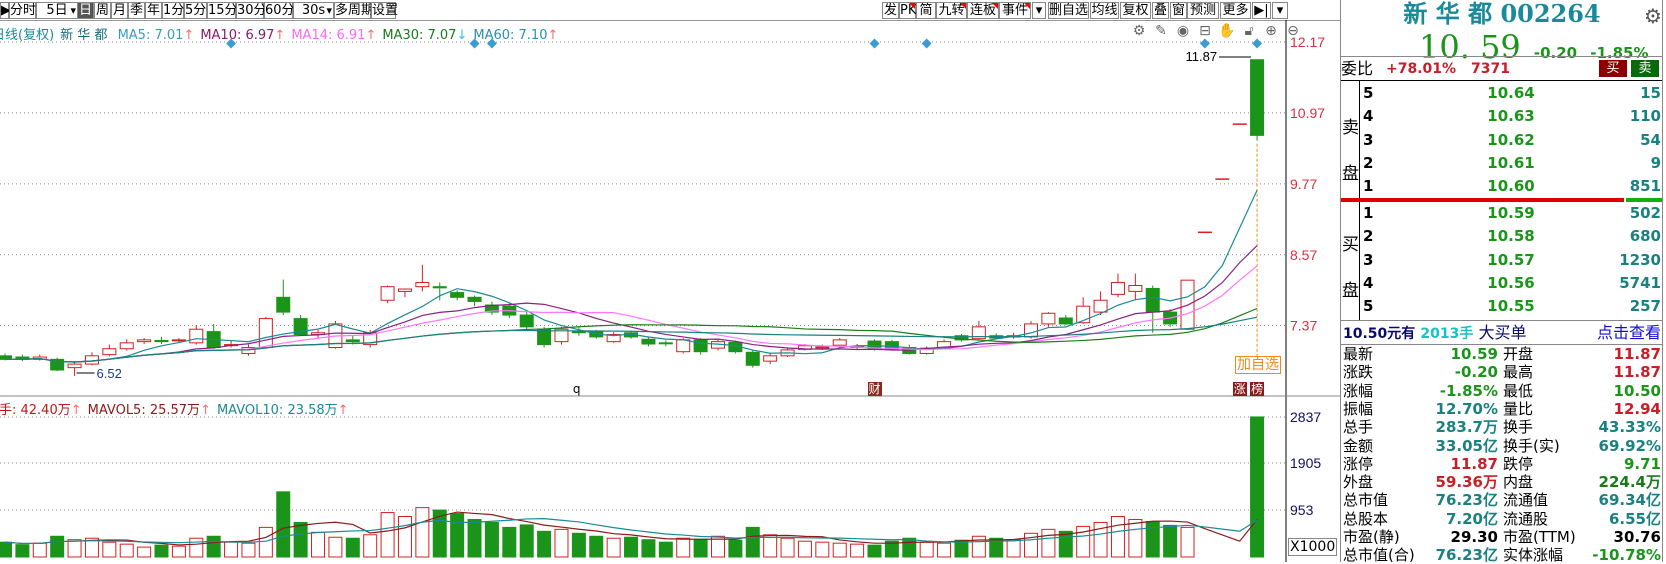 The height and width of the screenshot is (564, 1666). I want to click on event-marker: q, so click(577, 389).